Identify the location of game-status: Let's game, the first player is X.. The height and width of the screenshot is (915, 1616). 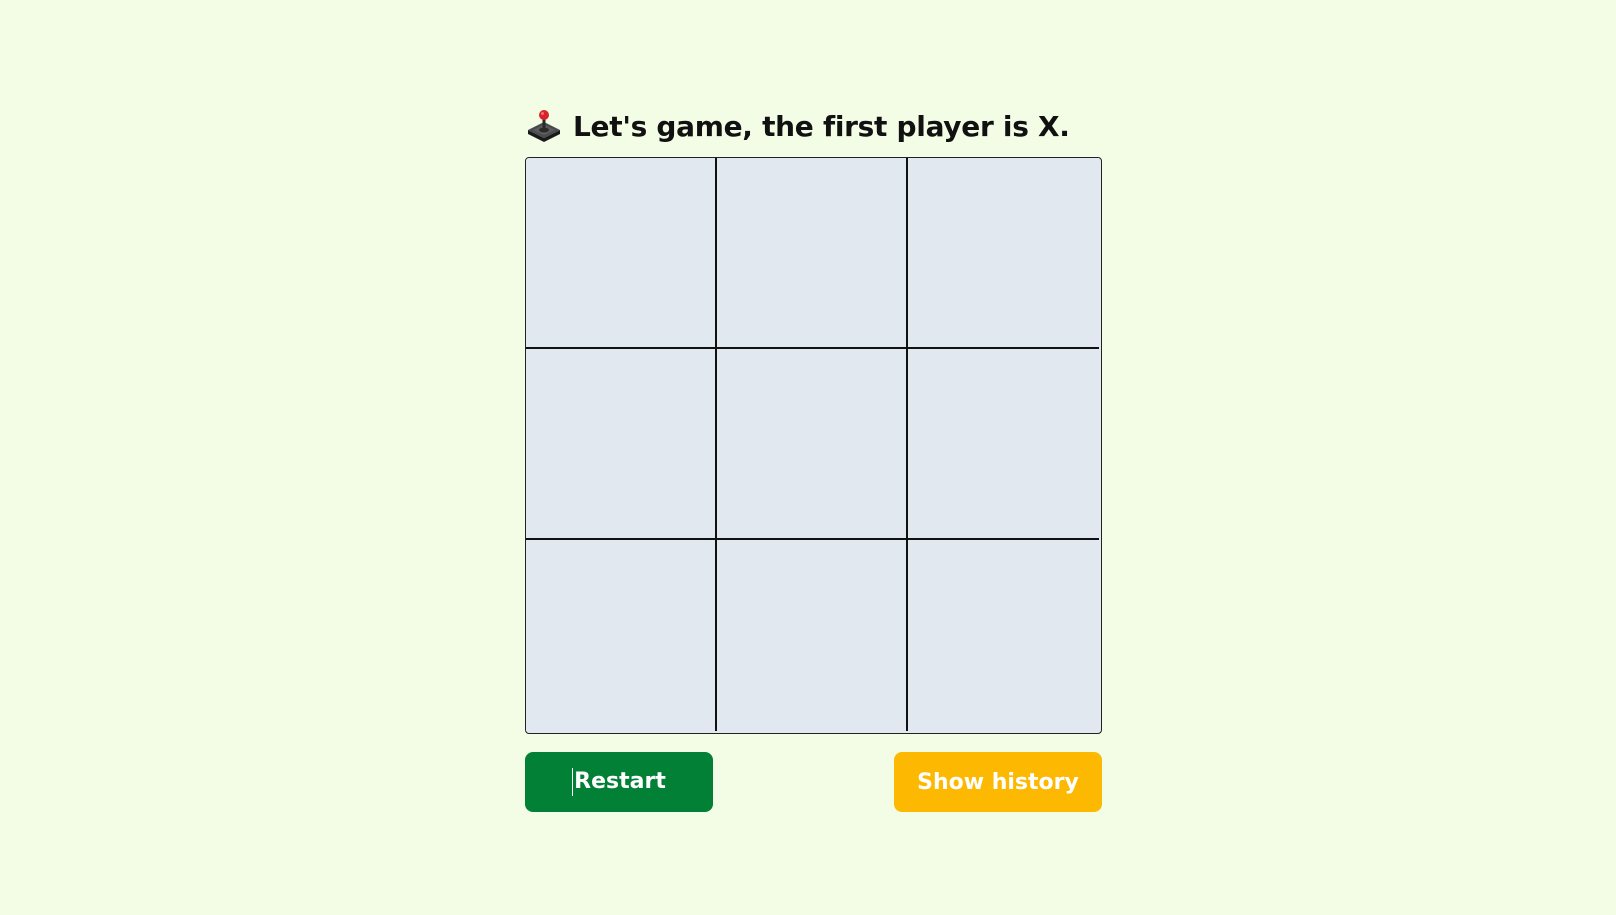
(813, 126).